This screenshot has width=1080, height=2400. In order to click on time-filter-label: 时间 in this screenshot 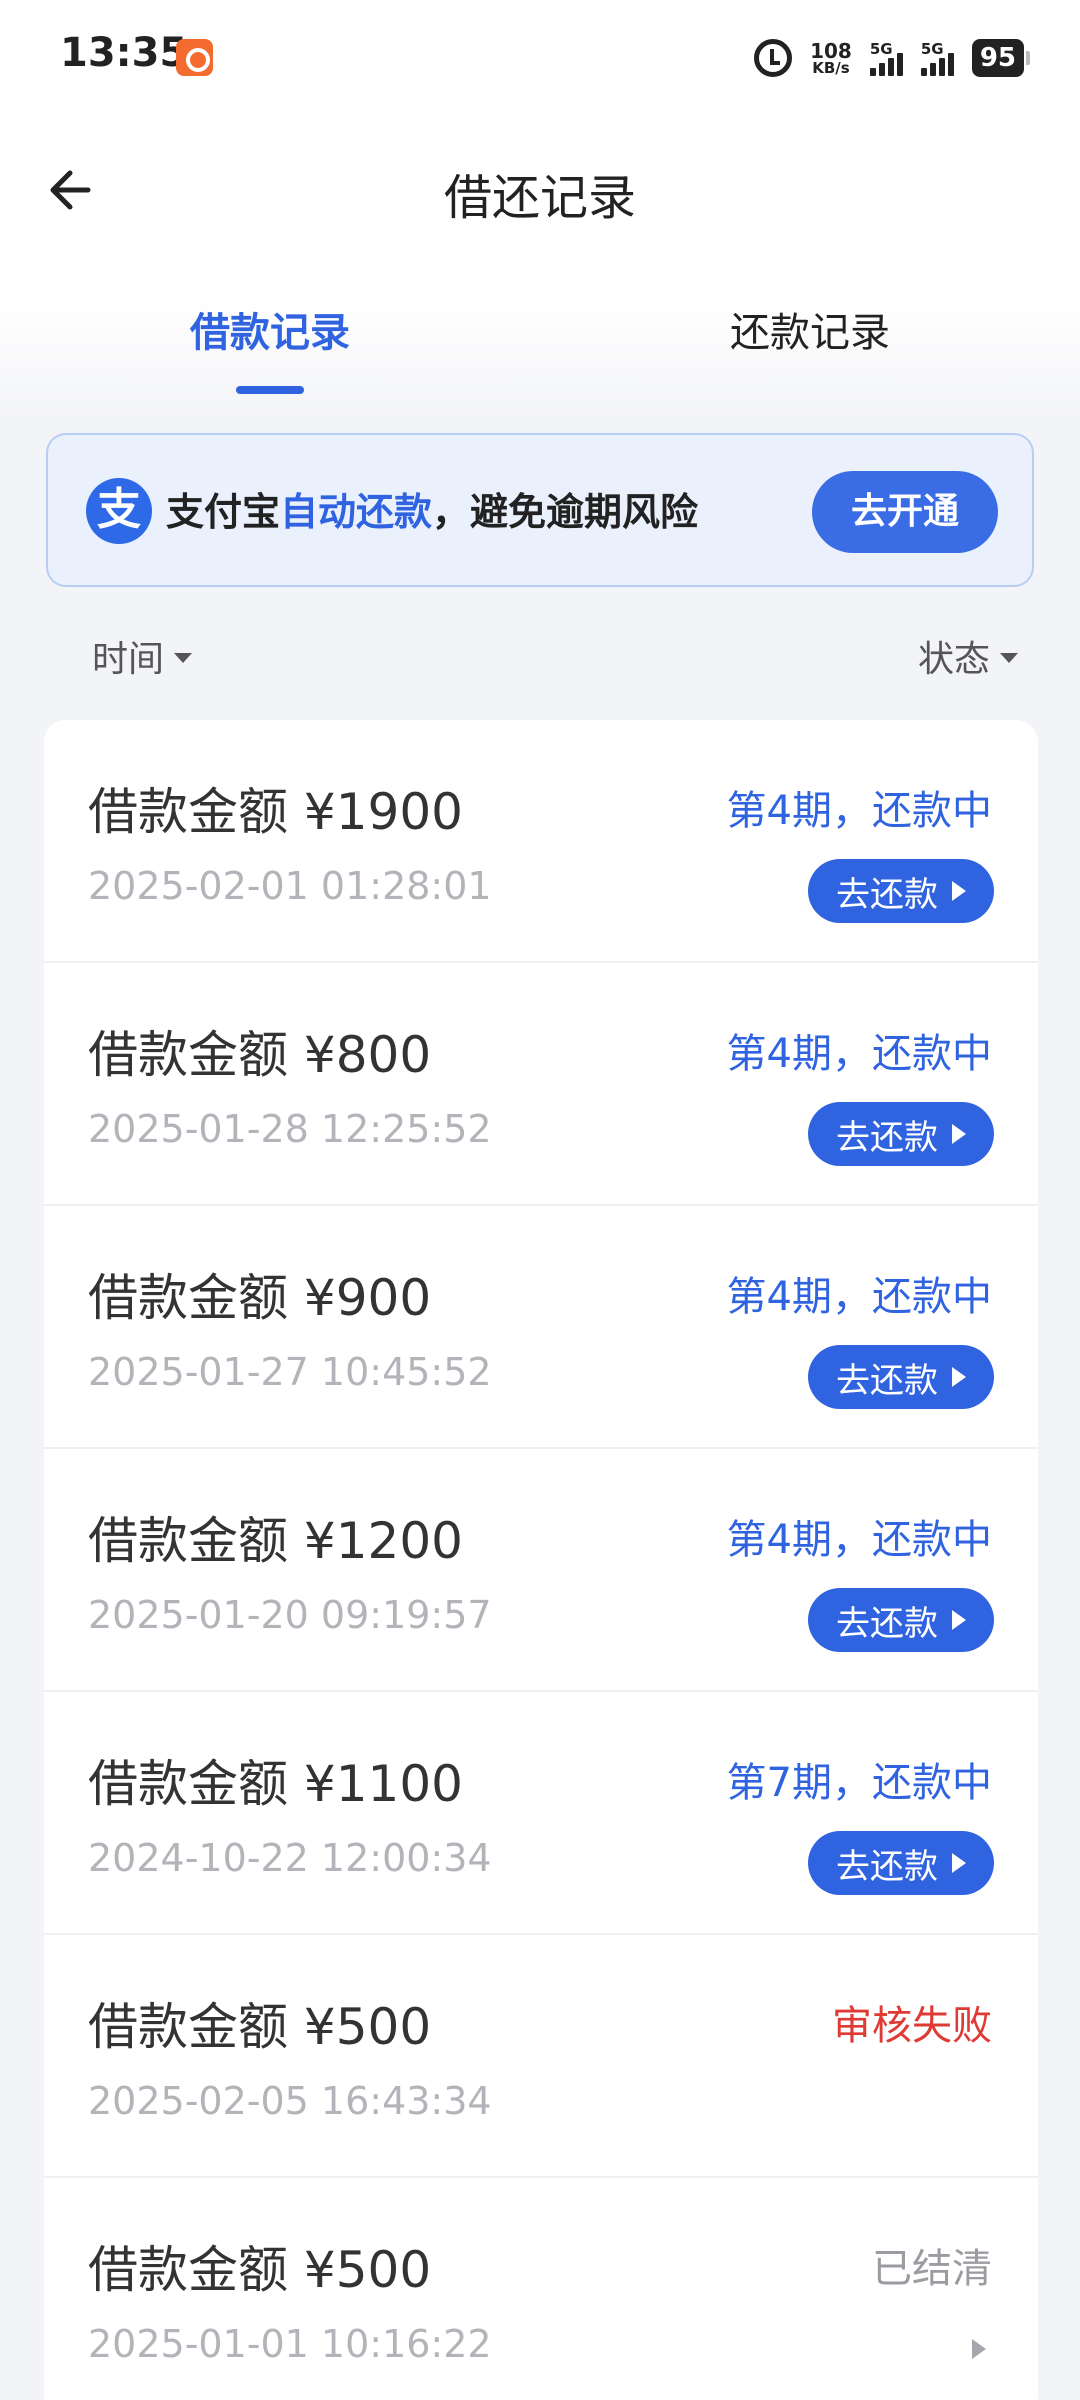, I will do `click(128, 659)`.